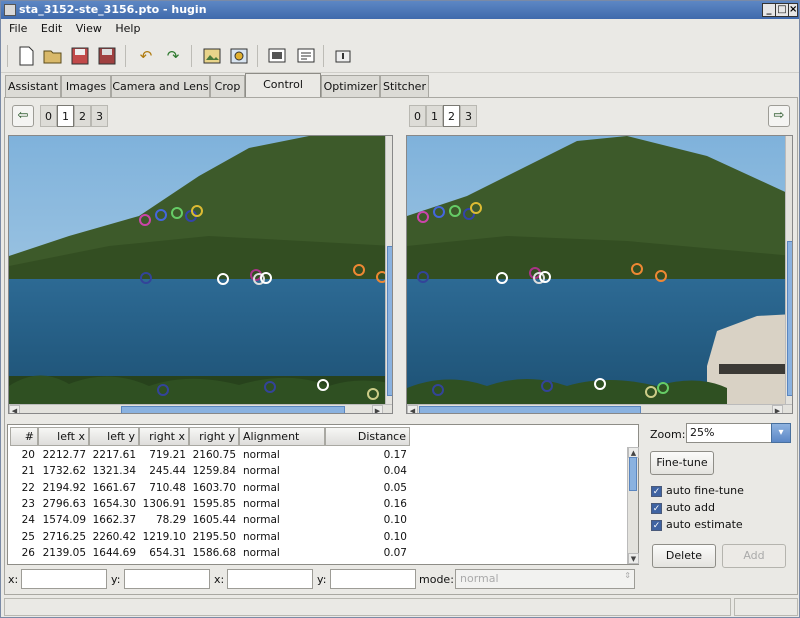  What do you see at coordinates (63, 436) in the screenshot?
I see `col-left-x-header: left x` at bounding box center [63, 436].